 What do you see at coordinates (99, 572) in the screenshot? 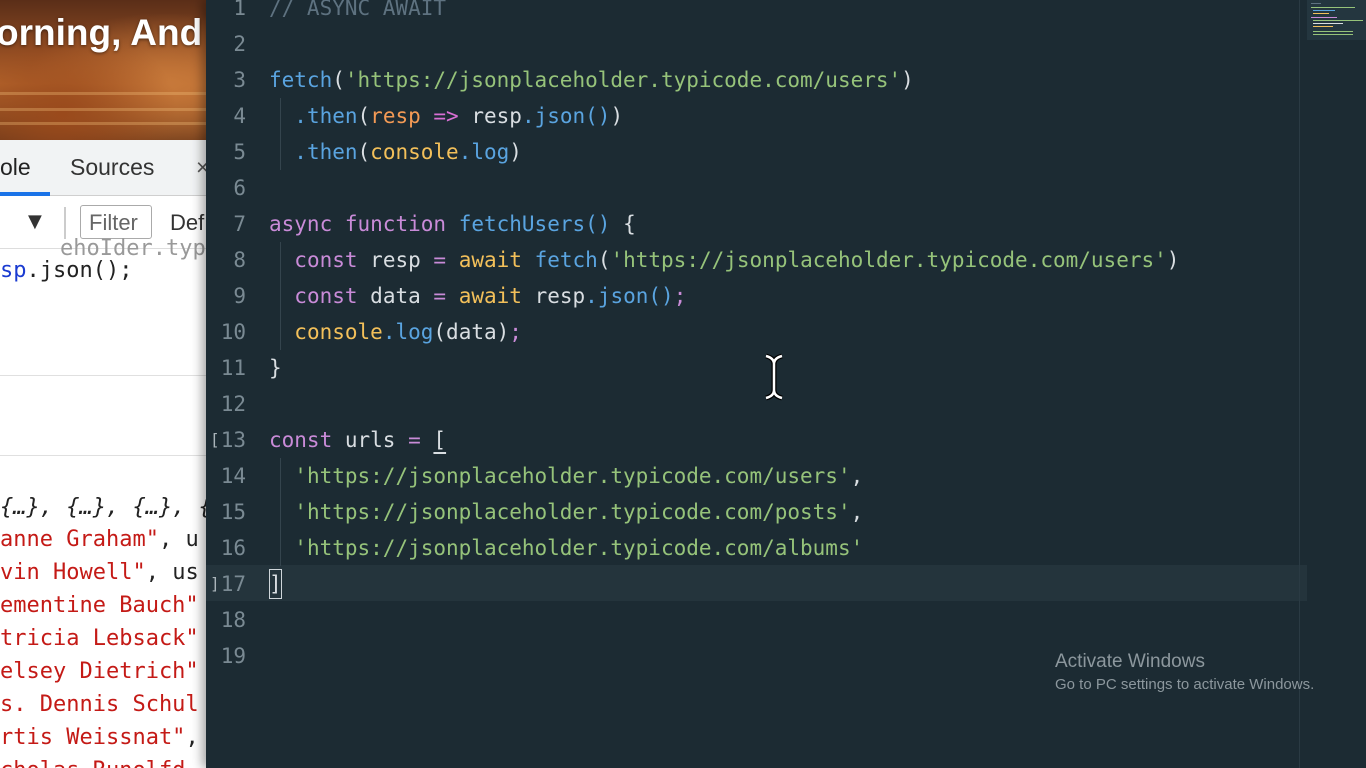
I see `console-output-row: vin Howell", us` at bounding box center [99, 572].